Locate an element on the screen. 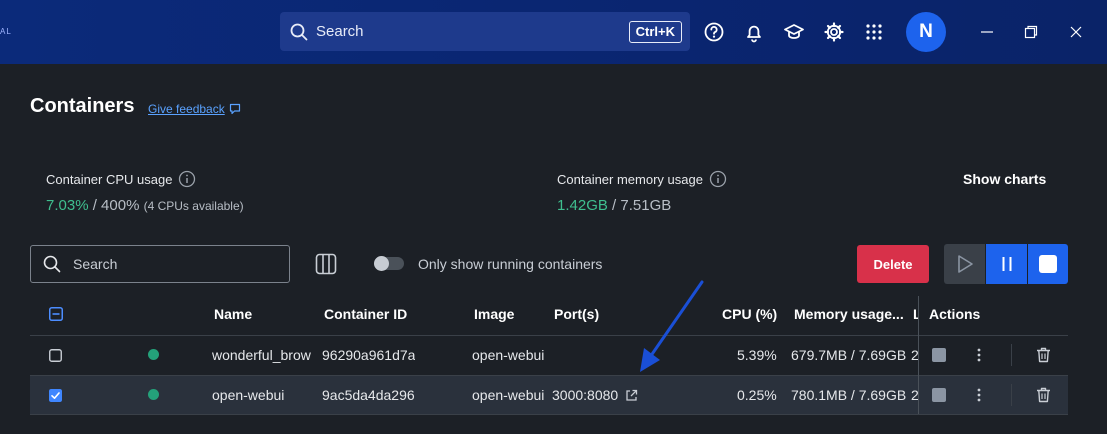  stop-button is located at coordinates (1048, 264).